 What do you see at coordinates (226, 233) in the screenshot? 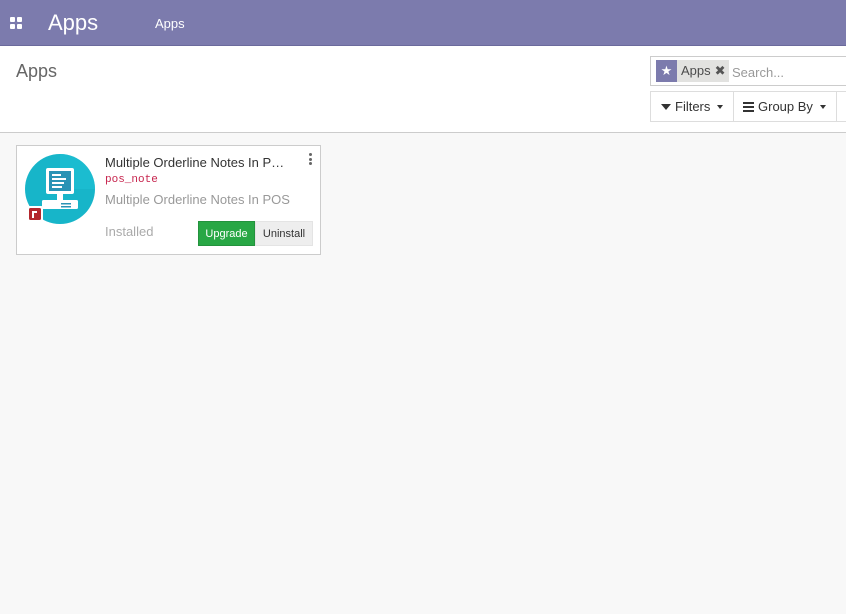
I see `upgrade-button: Upgrade` at bounding box center [226, 233].